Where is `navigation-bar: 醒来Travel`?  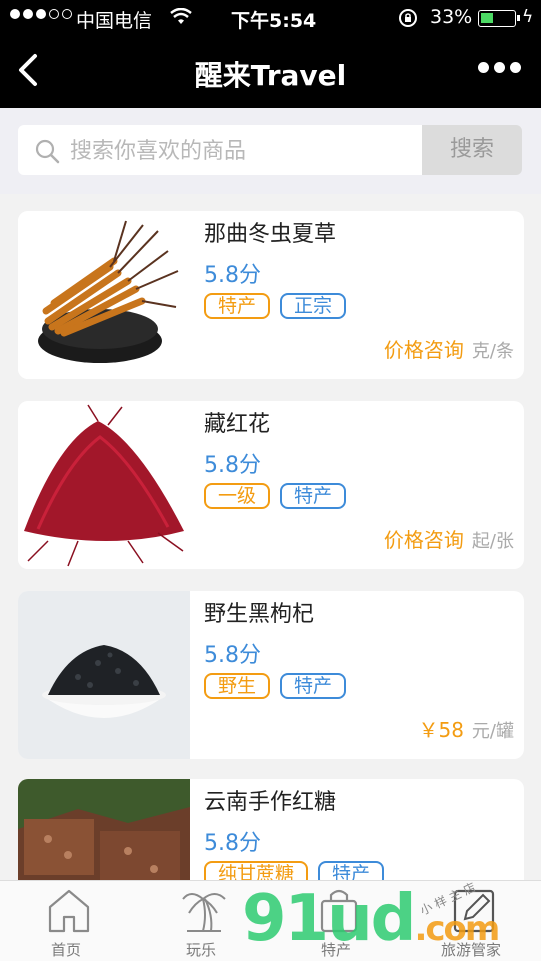 navigation-bar: 醒来Travel is located at coordinates (270, 72).